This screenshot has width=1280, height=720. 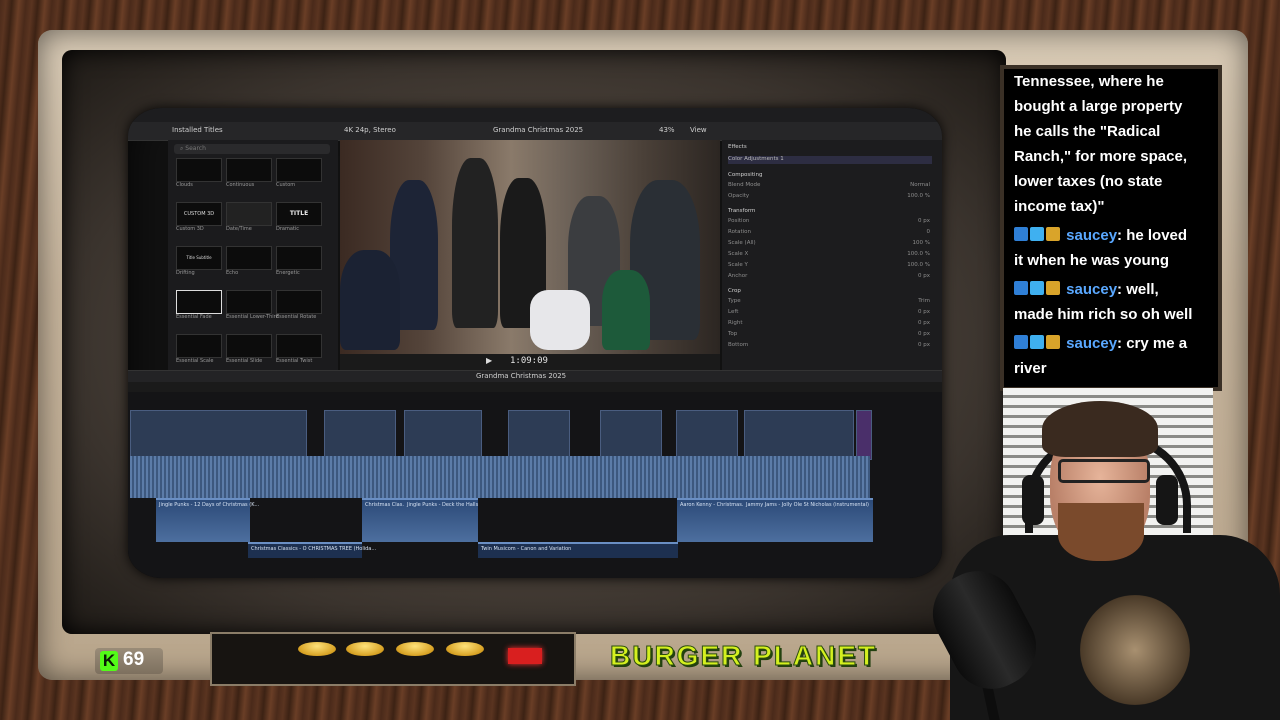 What do you see at coordinates (578, 550) in the screenshot?
I see `audio-clip: Twin Musicom - Canon and Variation` at bounding box center [578, 550].